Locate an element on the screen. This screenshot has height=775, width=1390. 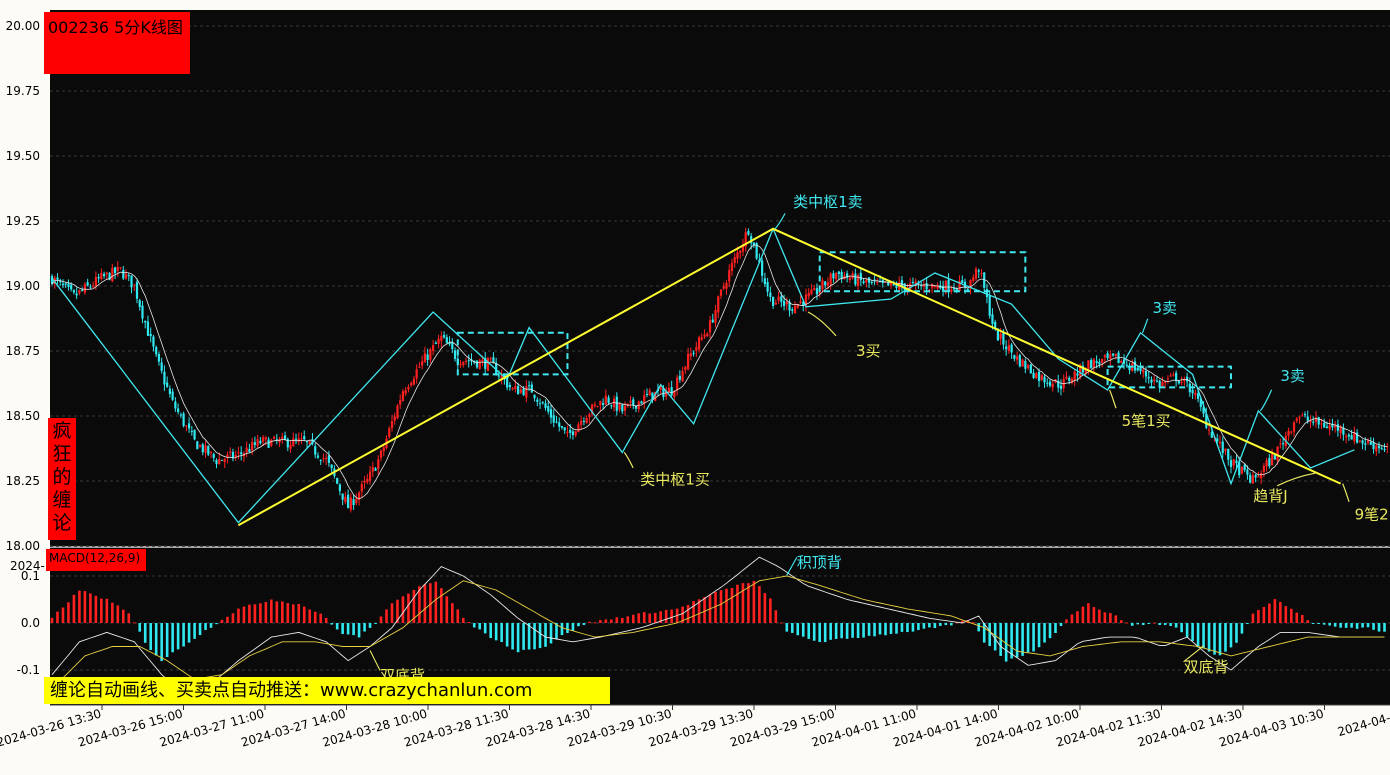
promo-banner: 缠论自动画线、买卖点自动推送：www.crazychanlun.com is located at coordinates (327, 690).